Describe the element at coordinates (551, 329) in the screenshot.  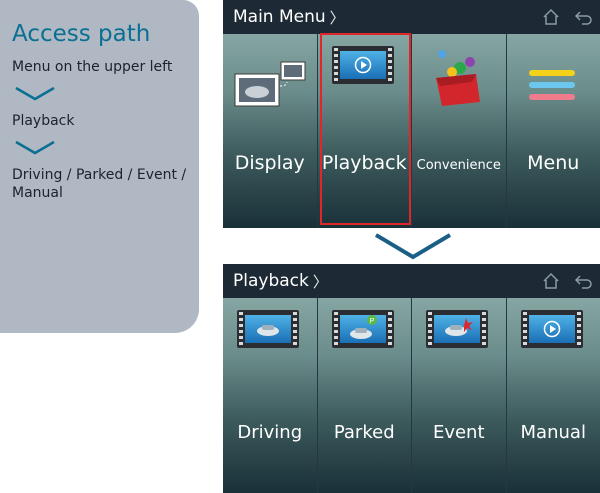
I see `manual-video-icon` at that location.